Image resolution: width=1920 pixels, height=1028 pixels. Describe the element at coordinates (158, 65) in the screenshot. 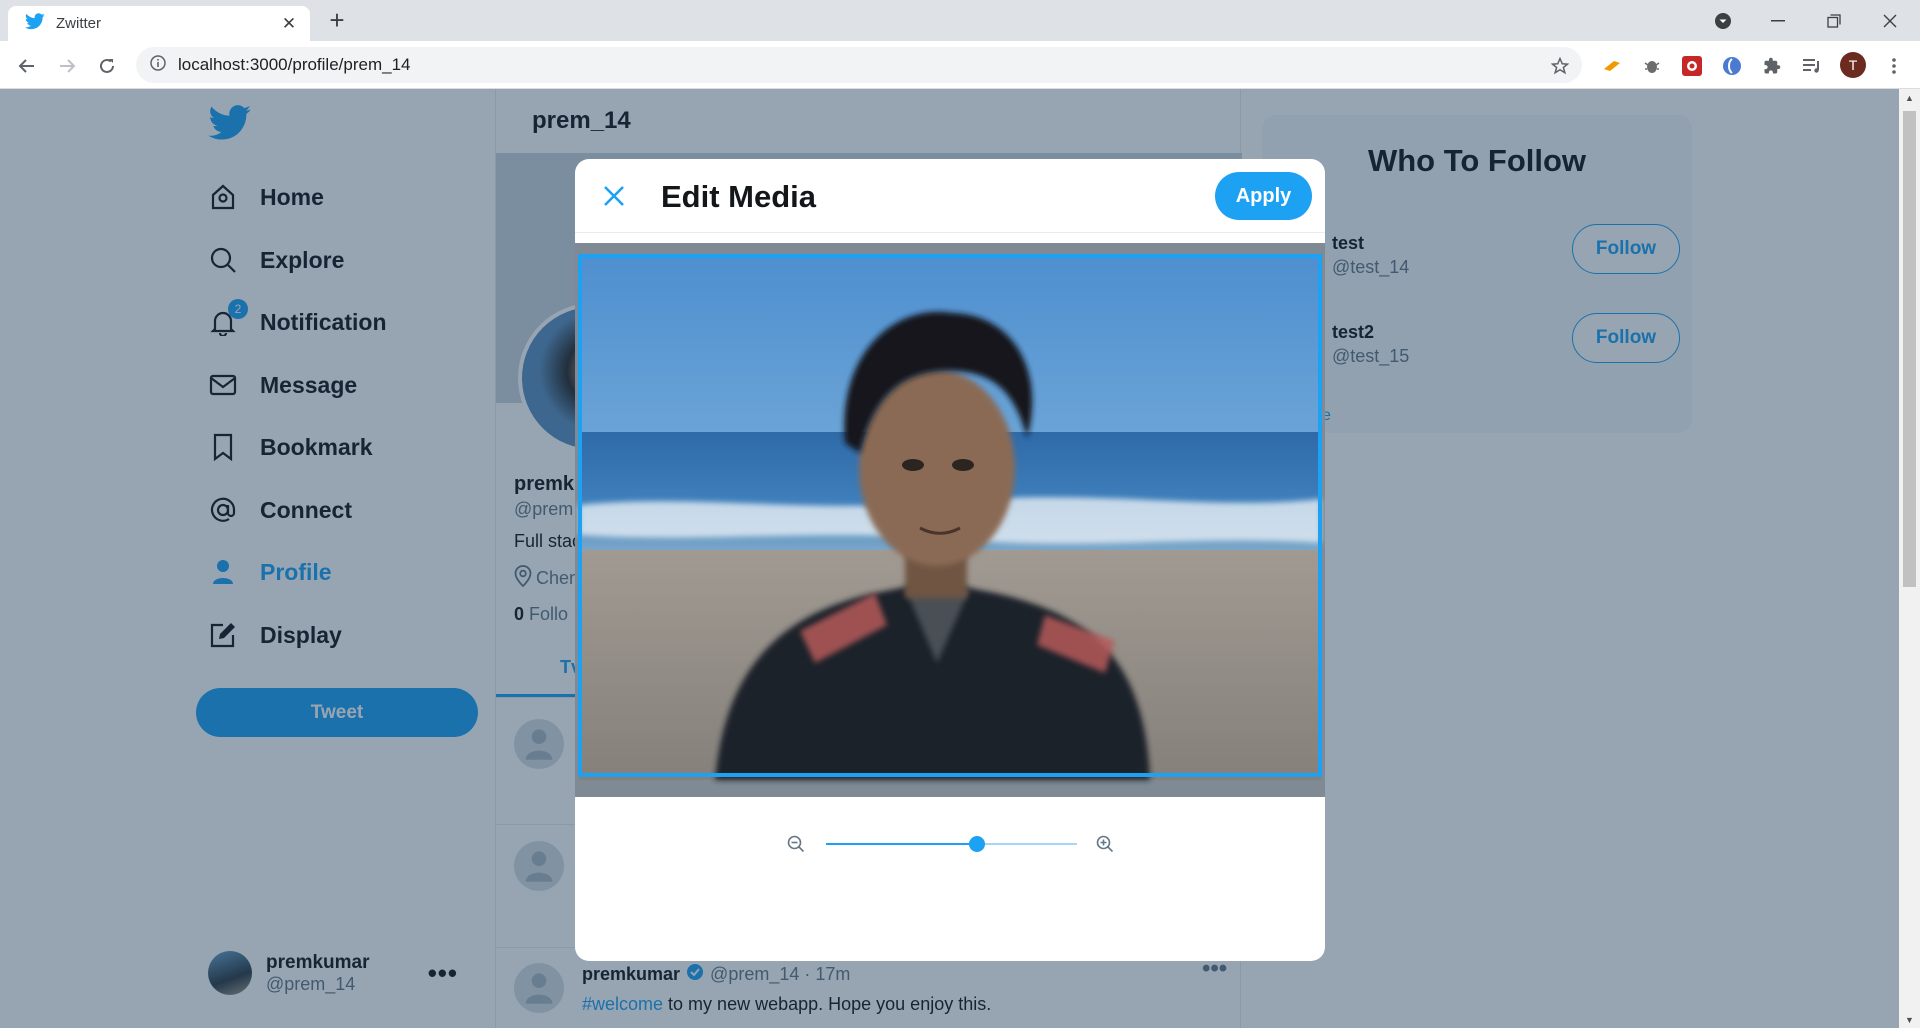

I see `info-icon` at that location.